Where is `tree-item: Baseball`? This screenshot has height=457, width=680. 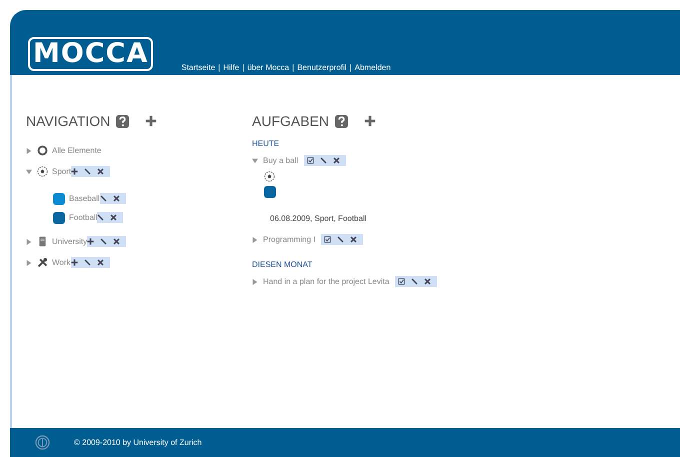
tree-item: Baseball is located at coordinates (84, 198).